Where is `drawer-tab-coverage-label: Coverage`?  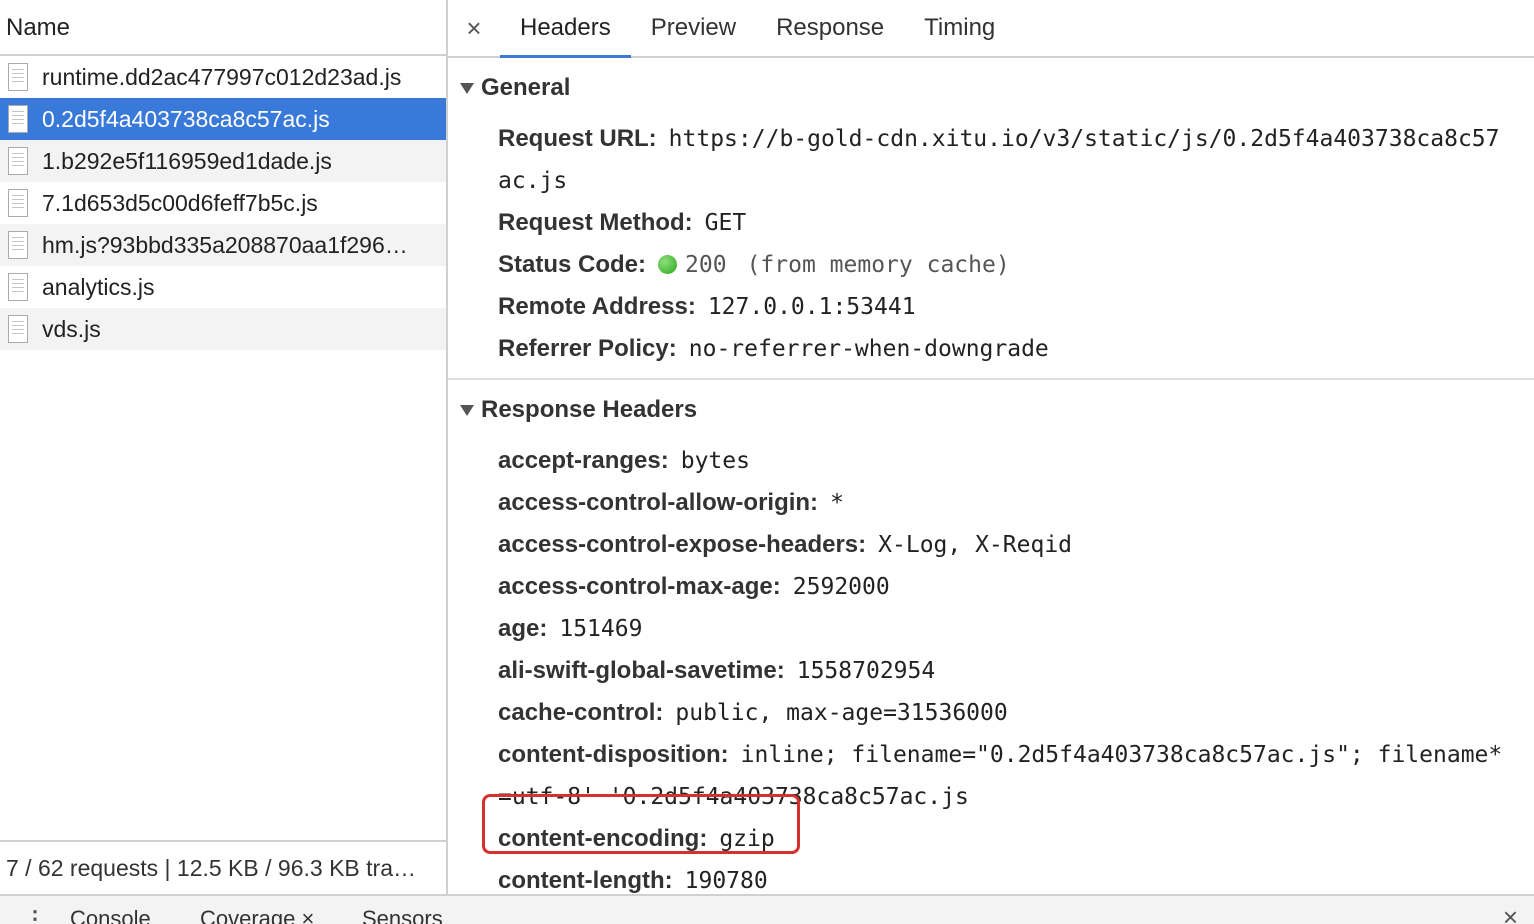 drawer-tab-coverage-label: Coverage is located at coordinates (248, 915).